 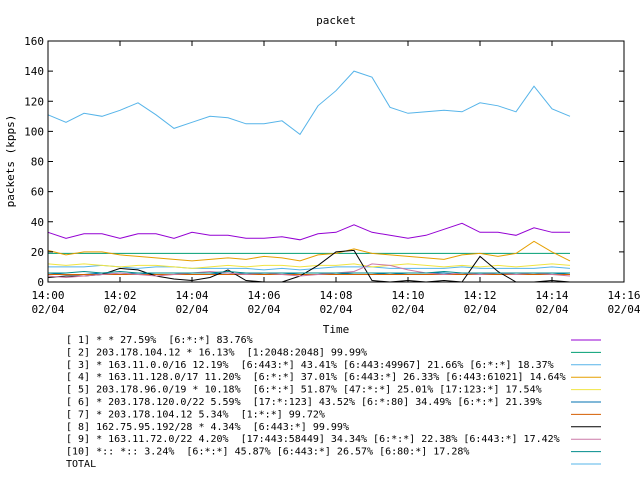 What do you see at coordinates (336, 20) in the screenshot?
I see `chart-title: packet` at bounding box center [336, 20].